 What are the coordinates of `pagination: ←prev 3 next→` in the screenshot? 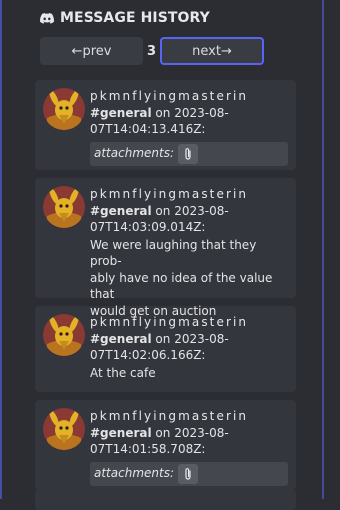 It's located at (152, 51).